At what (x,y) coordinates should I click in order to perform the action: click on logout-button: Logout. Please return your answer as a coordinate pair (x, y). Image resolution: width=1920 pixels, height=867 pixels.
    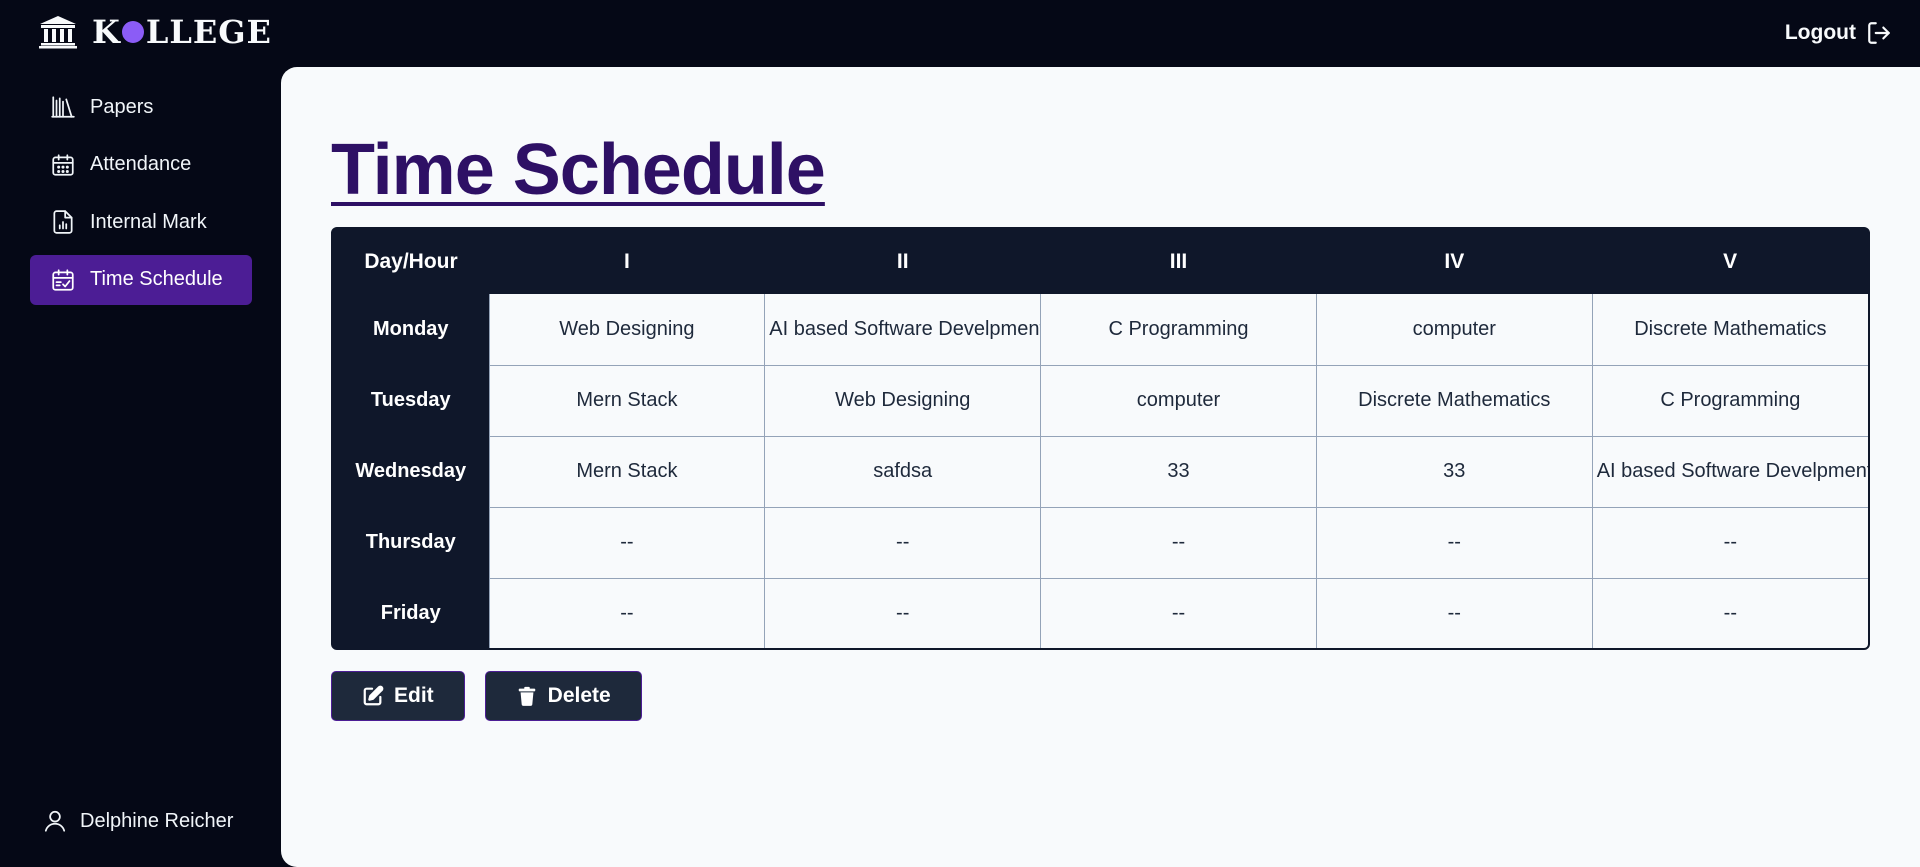
    Looking at the image, I should click on (1838, 33).